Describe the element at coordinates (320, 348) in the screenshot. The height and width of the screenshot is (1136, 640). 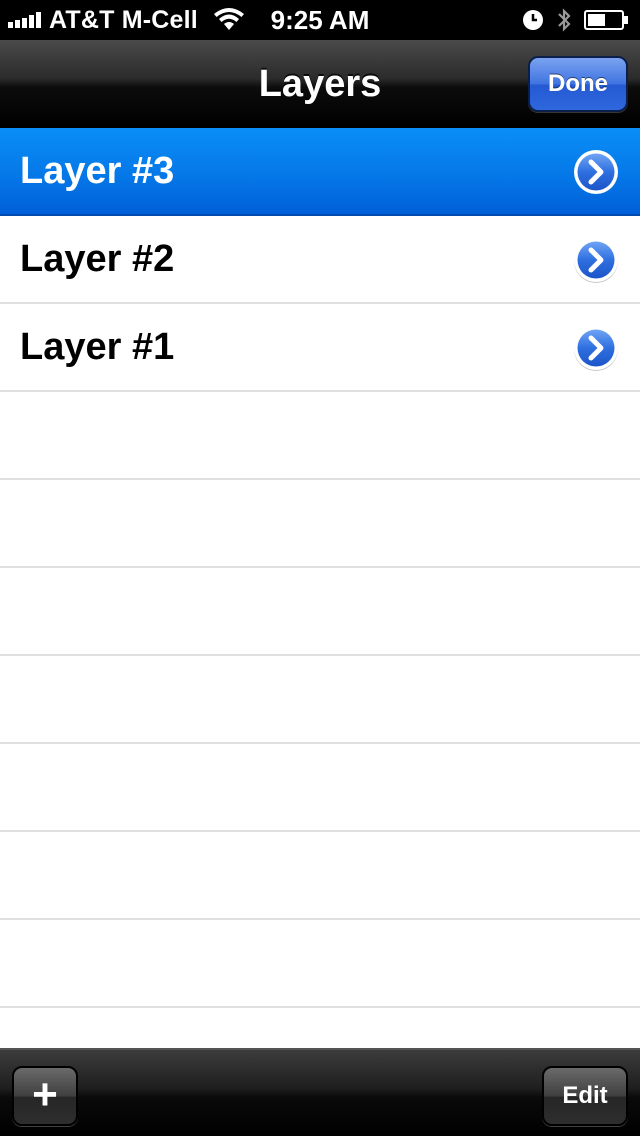
I see `layer-row: Layer #1` at that location.